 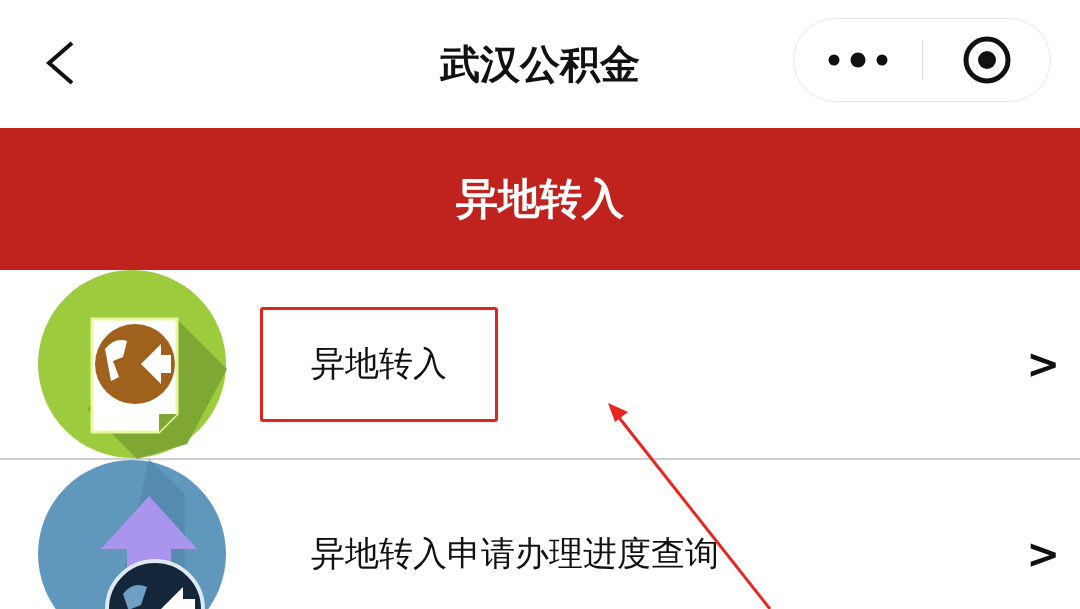 What do you see at coordinates (858, 60) in the screenshot?
I see `more-icon` at bounding box center [858, 60].